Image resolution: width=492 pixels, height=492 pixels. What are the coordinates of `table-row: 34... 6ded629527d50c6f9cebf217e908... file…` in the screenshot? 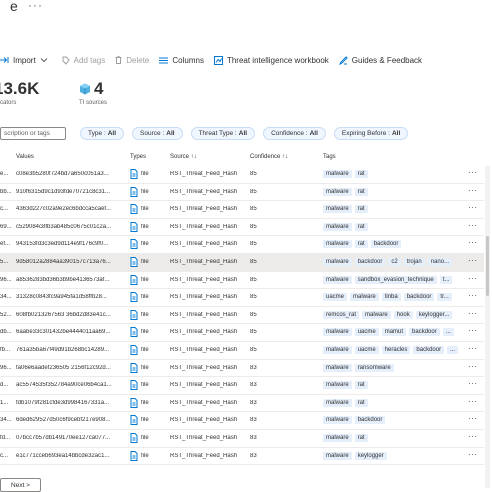 It's located at (242, 421).